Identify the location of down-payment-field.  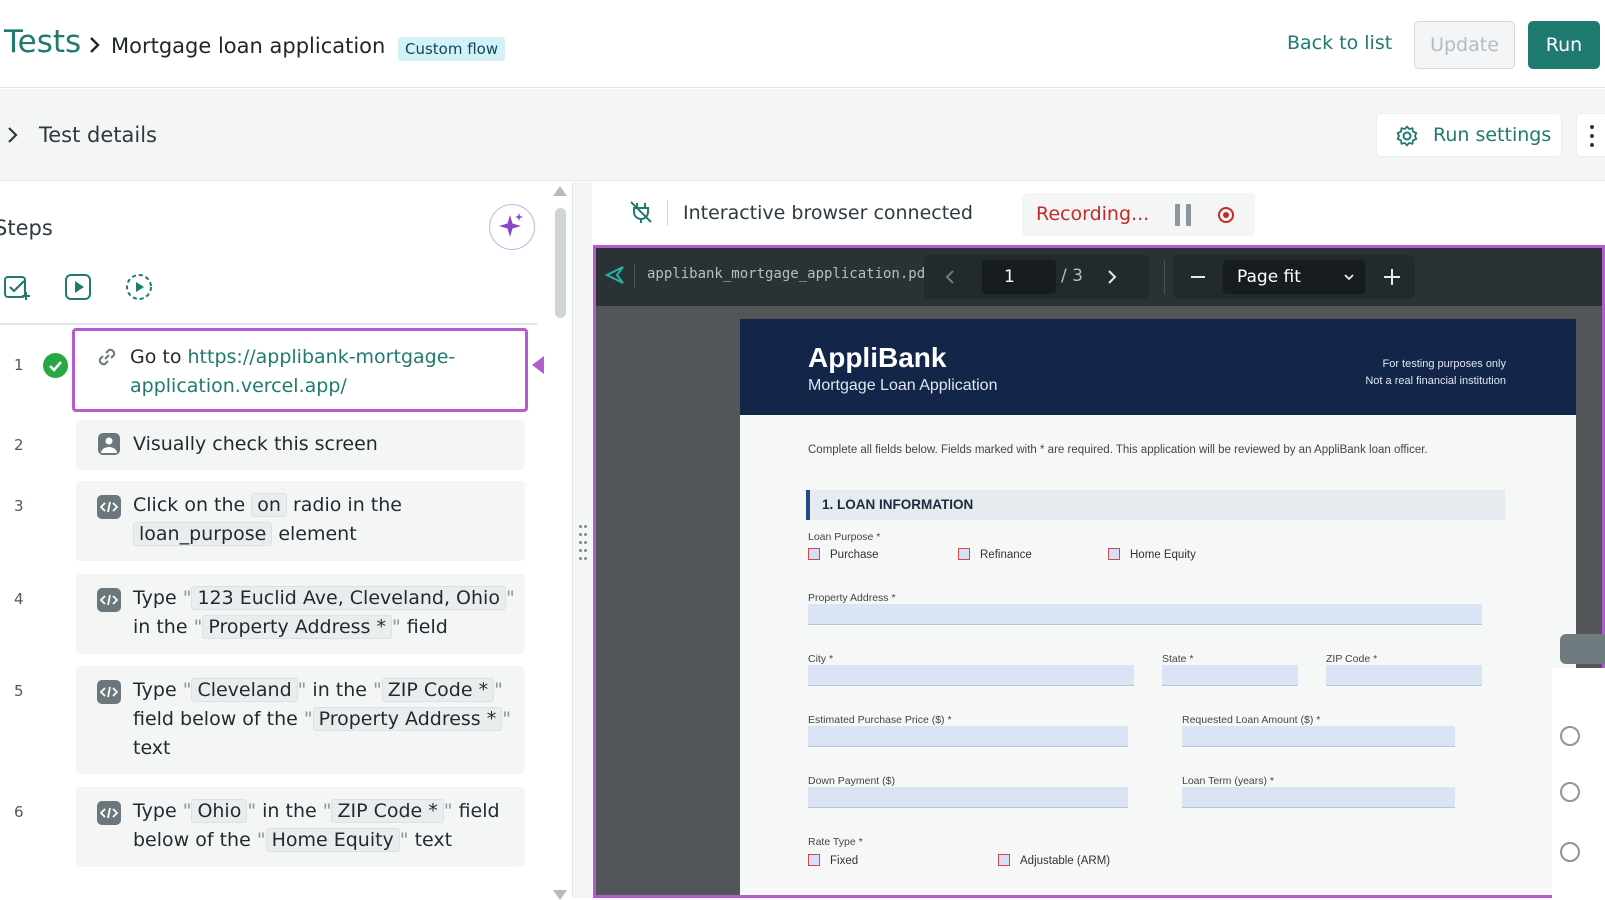
(968, 797).